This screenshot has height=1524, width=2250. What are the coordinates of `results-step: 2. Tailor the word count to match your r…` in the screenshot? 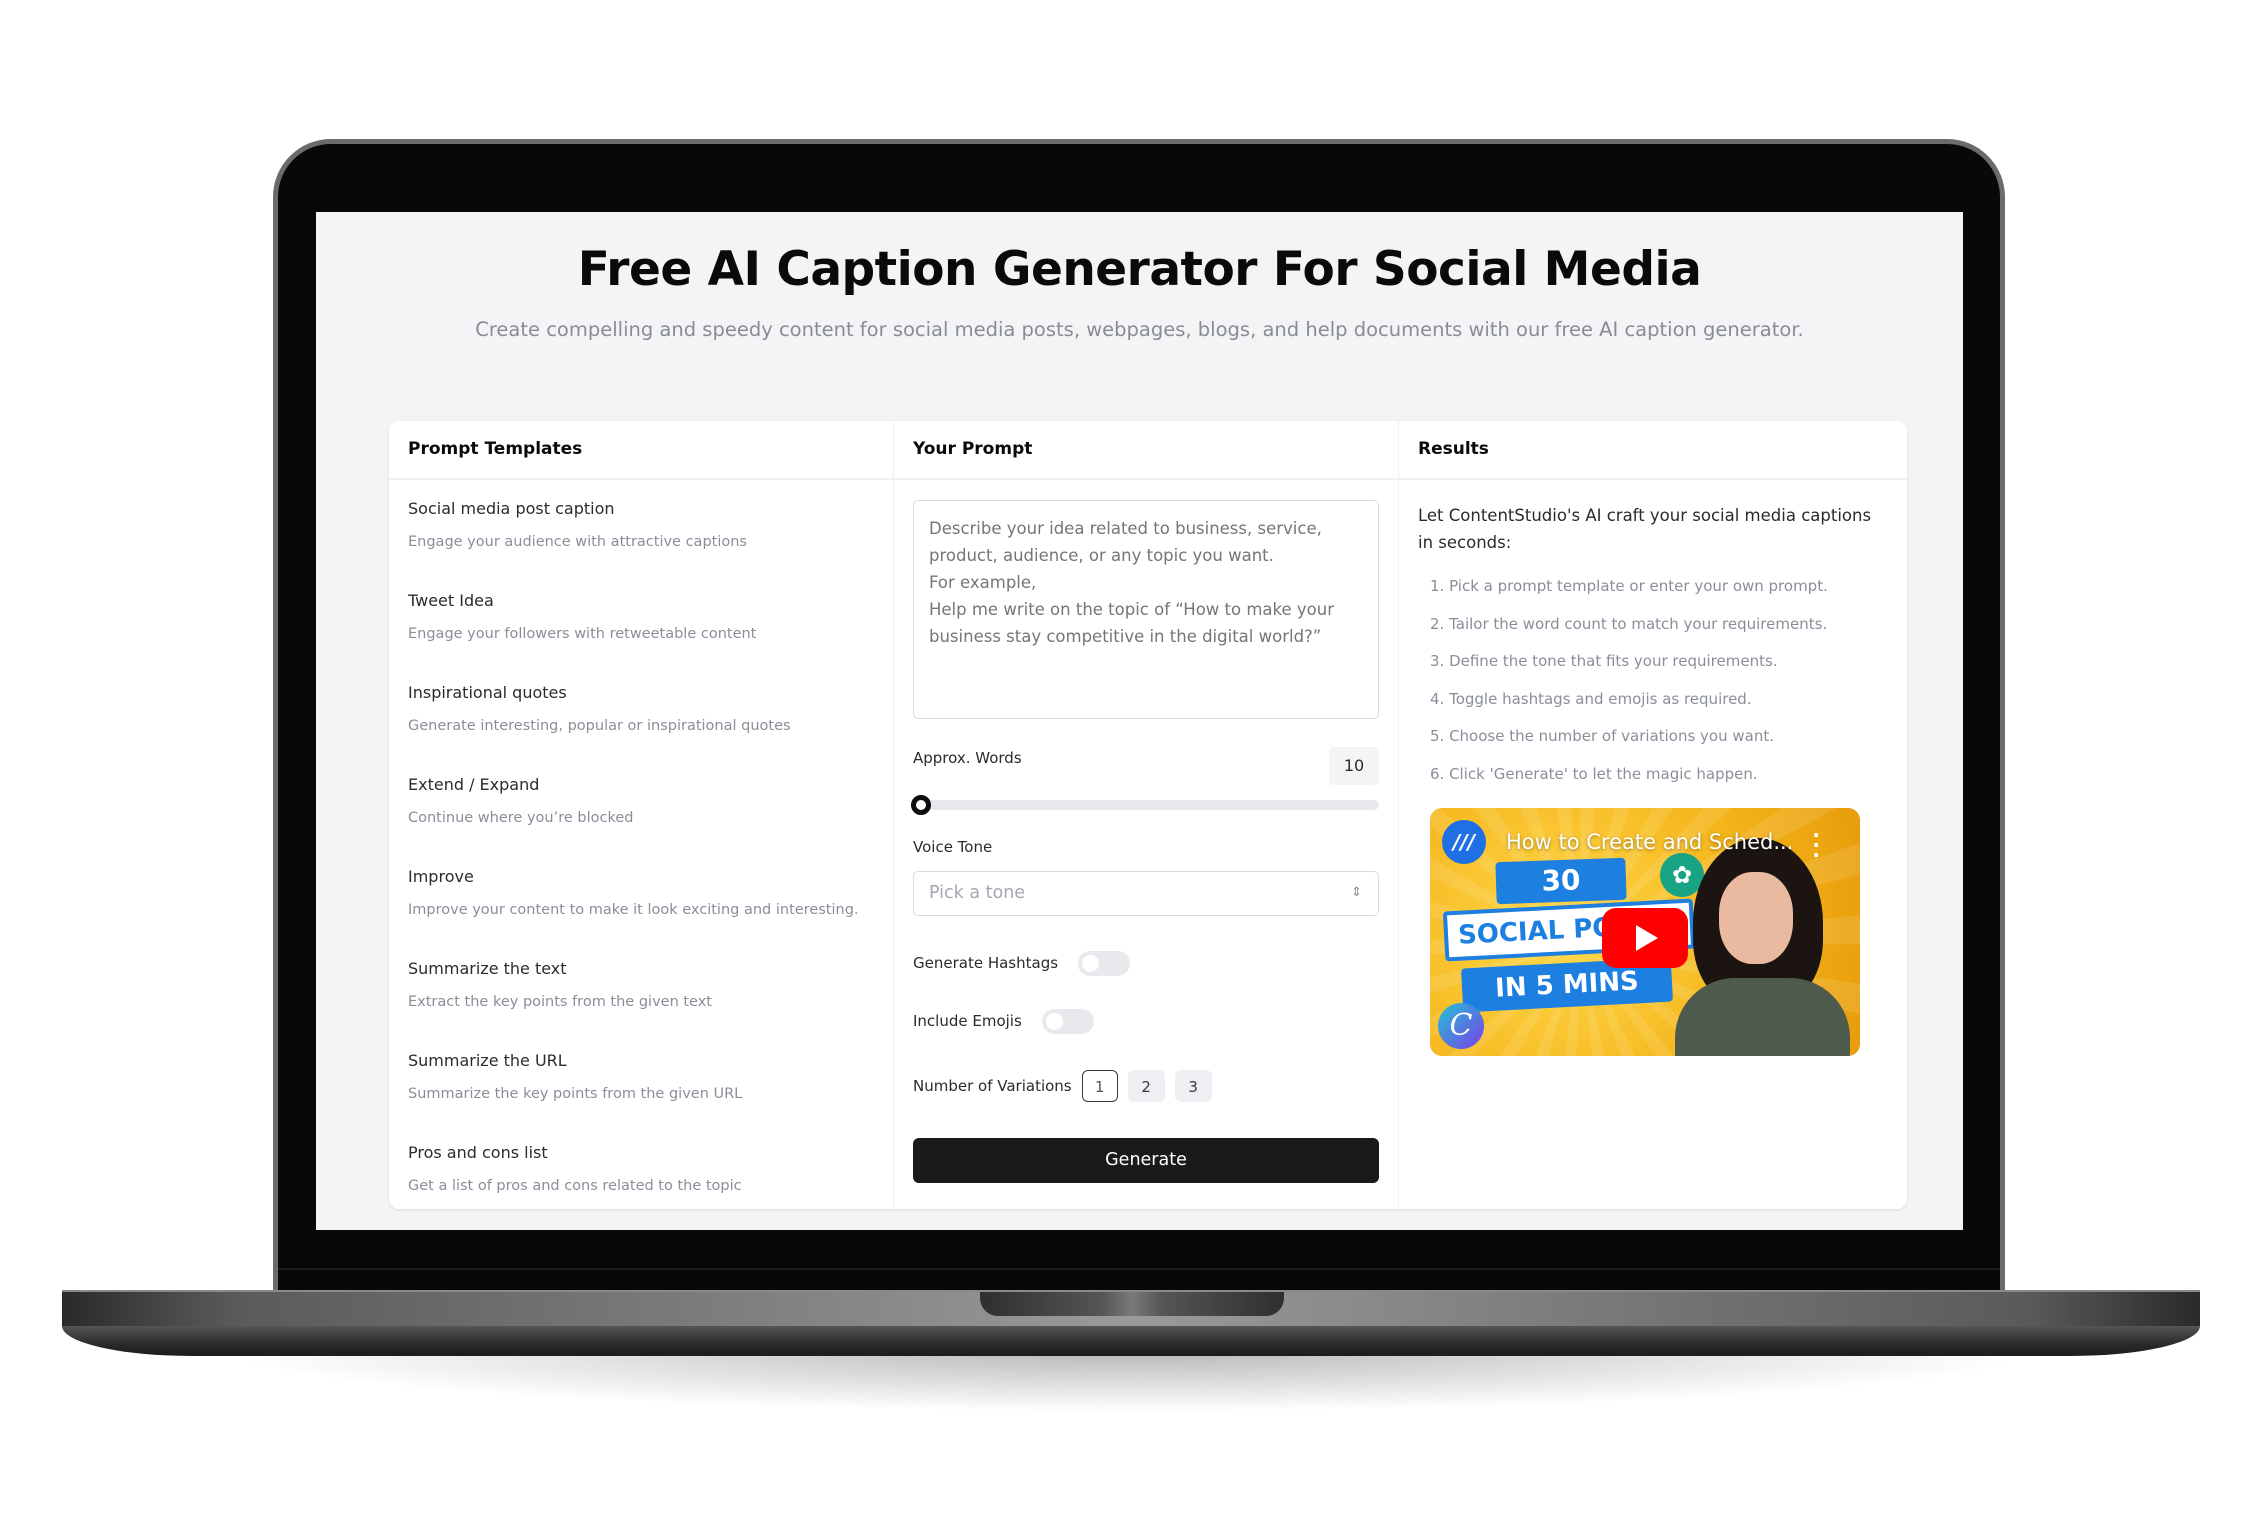 It's located at (1629, 623).